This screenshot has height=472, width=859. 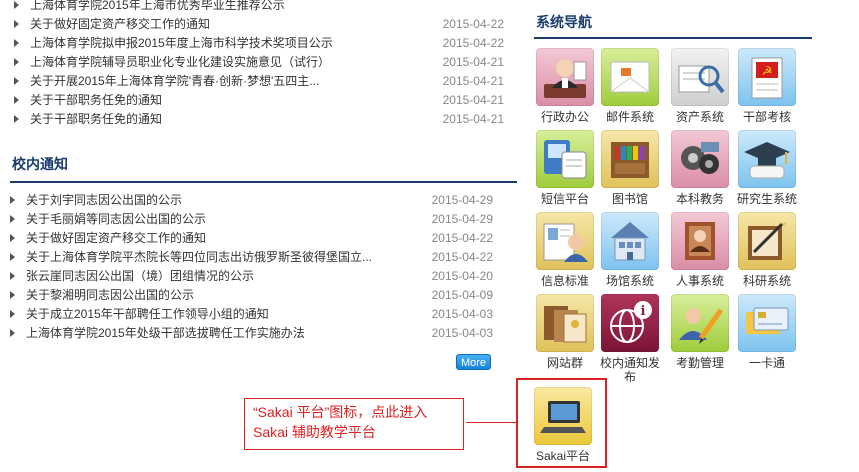 What do you see at coordinates (462, 276) in the screenshot?
I see `notice-date: 2015-04-20` at bounding box center [462, 276].